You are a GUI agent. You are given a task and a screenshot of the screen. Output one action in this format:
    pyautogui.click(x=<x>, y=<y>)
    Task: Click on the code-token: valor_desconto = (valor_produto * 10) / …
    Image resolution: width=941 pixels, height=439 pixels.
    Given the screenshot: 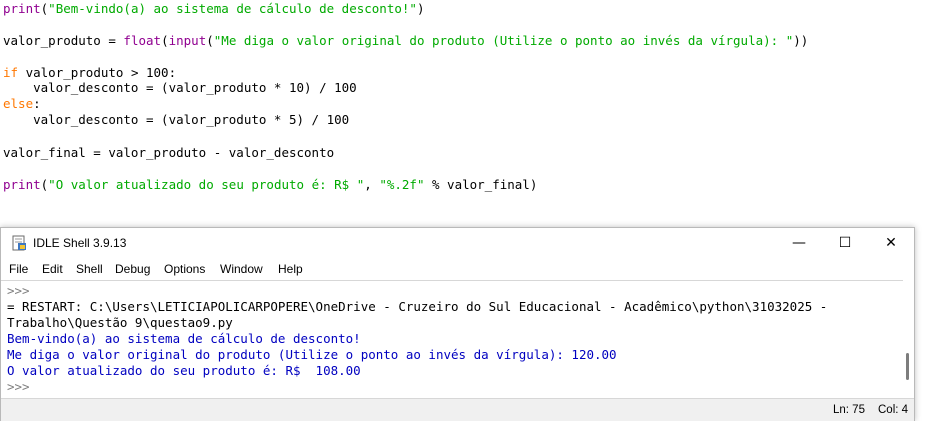 What is the action you would take?
    pyautogui.click(x=180, y=87)
    